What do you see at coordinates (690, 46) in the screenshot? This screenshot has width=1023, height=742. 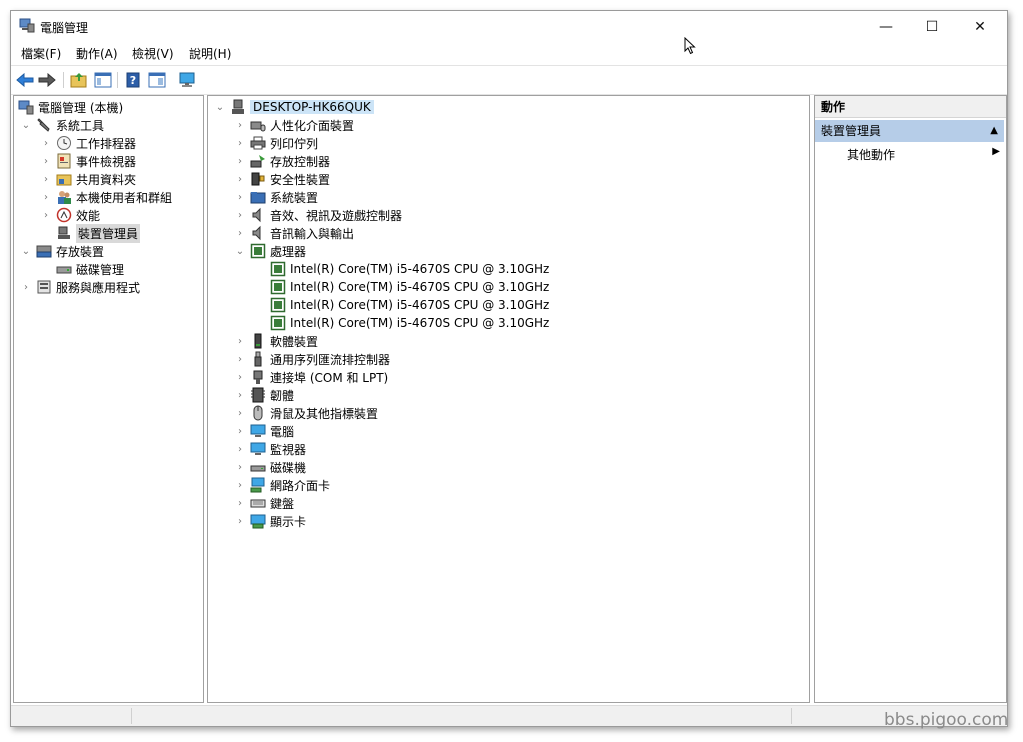 I see `mouse-cursor-icon` at bounding box center [690, 46].